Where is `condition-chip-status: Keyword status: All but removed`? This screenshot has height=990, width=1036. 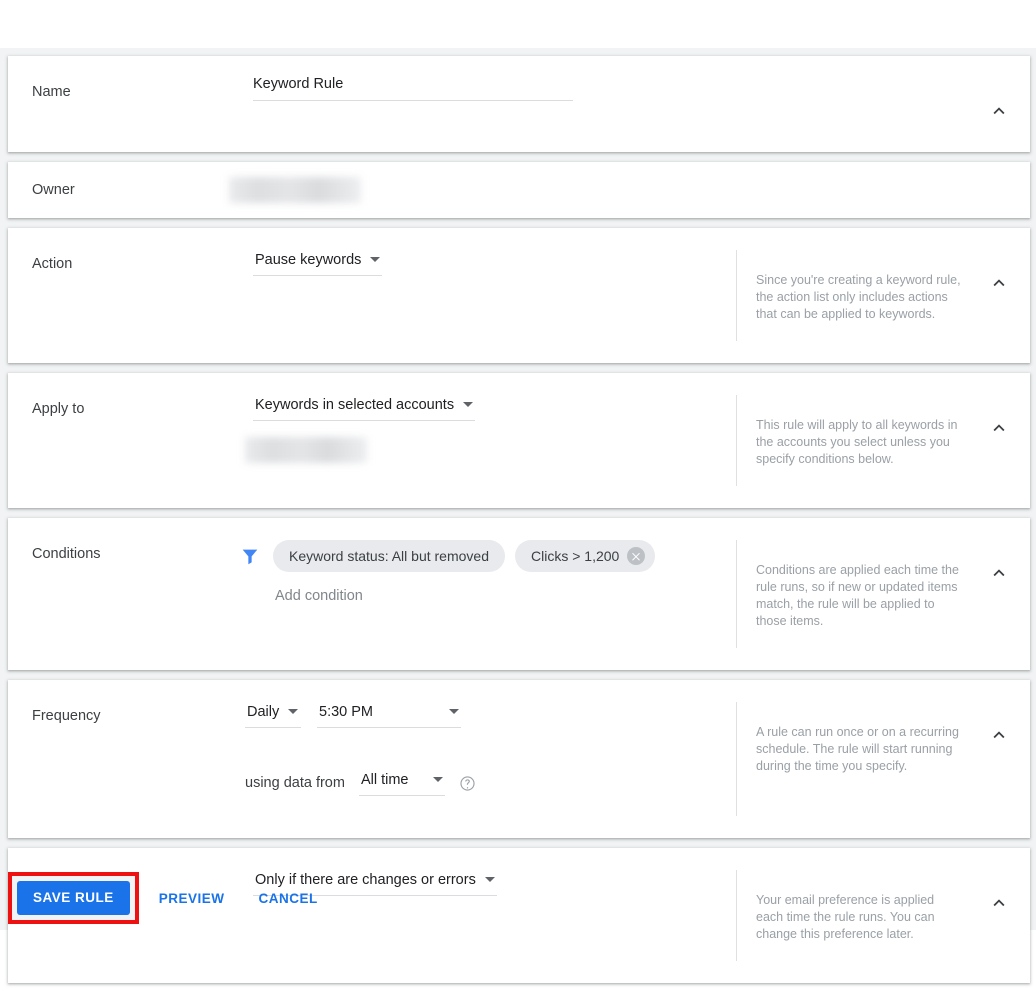 condition-chip-status: Keyword status: All but removed is located at coordinates (389, 556).